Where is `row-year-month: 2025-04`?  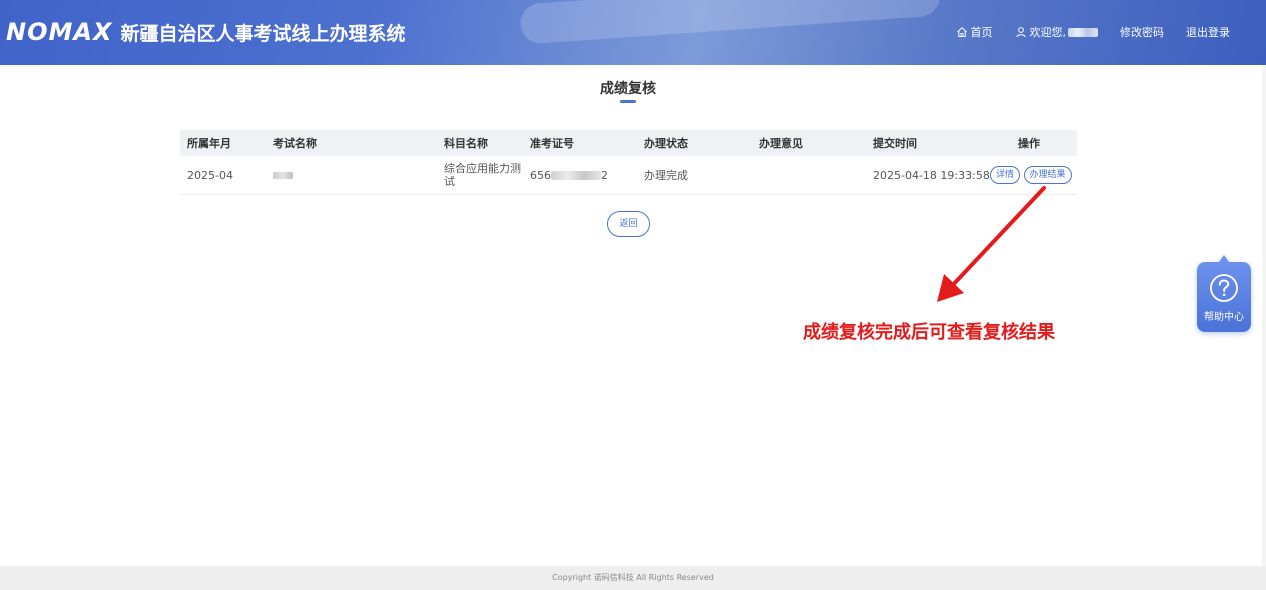 row-year-month: 2025-04 is located at coordinates (210, 175).